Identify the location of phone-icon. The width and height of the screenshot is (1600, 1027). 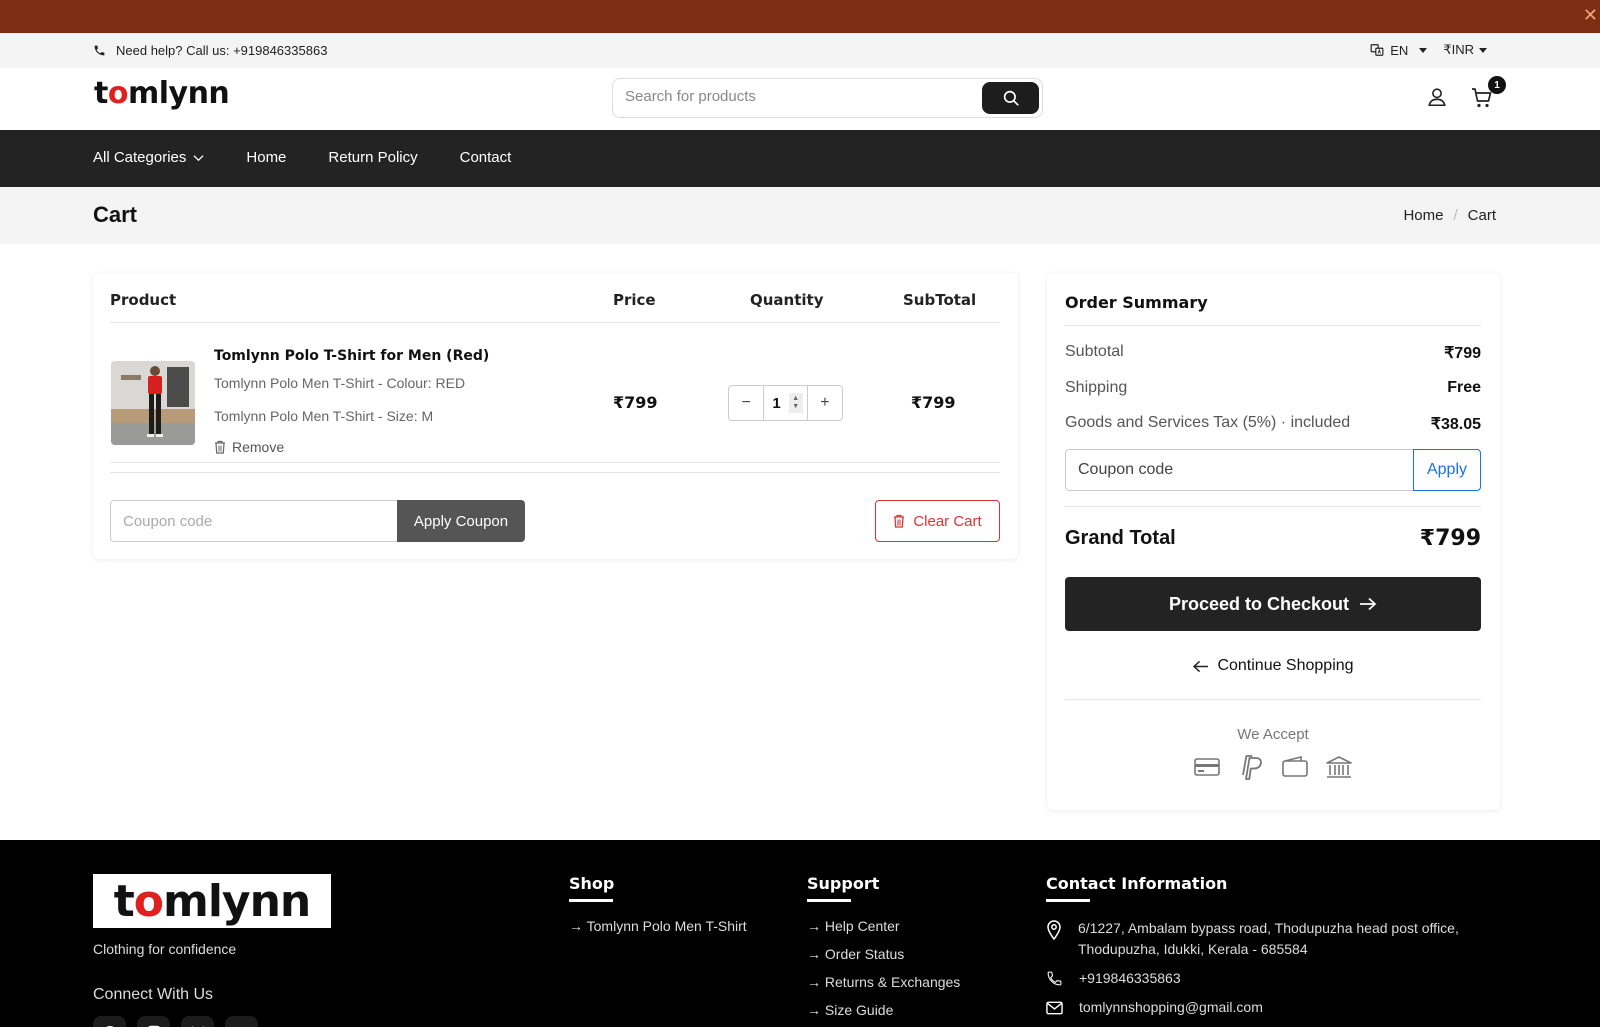
(1054, 978).